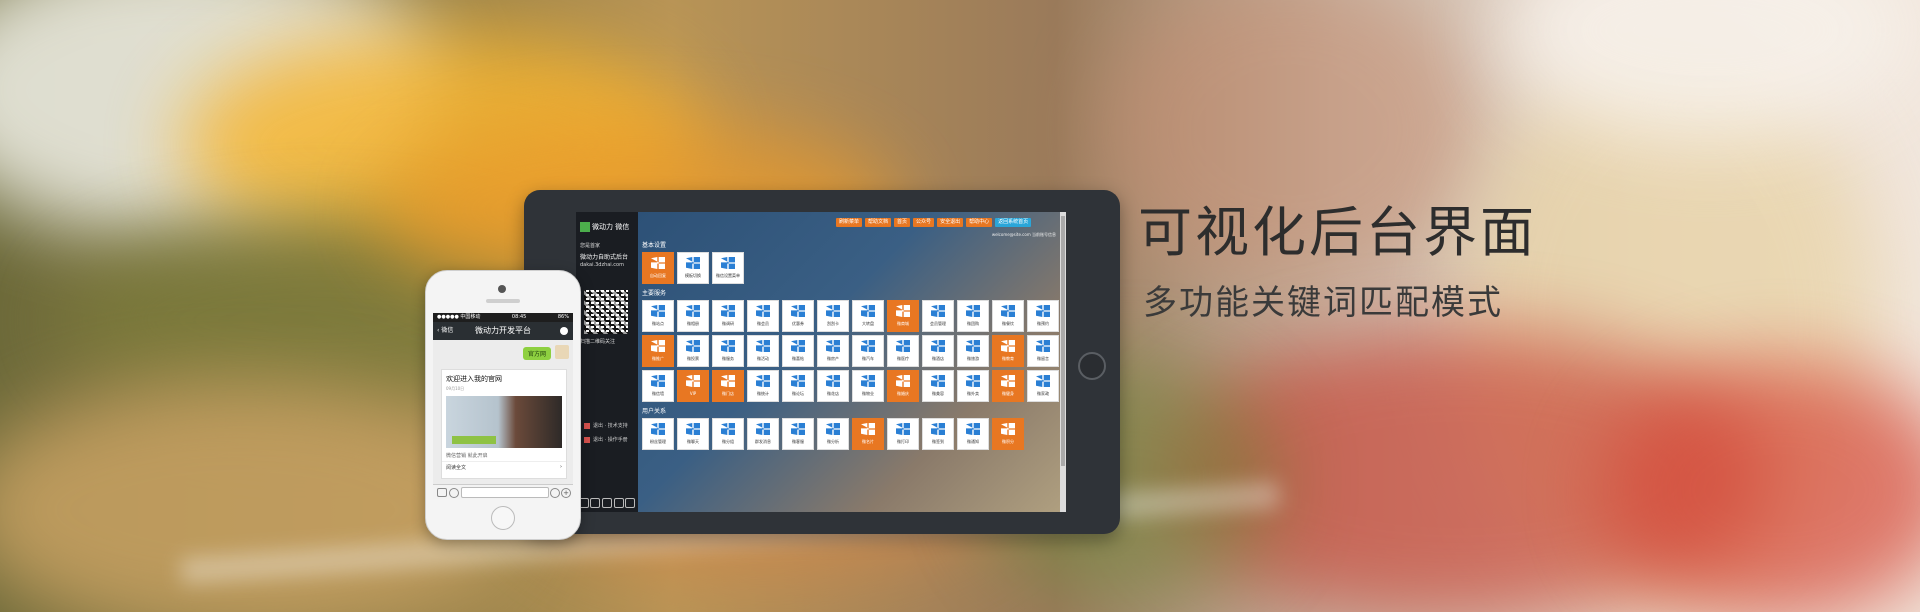 This screenshot has width=1920, height=612. I want to click on feature-tile: 微物业, so click(868, 386).